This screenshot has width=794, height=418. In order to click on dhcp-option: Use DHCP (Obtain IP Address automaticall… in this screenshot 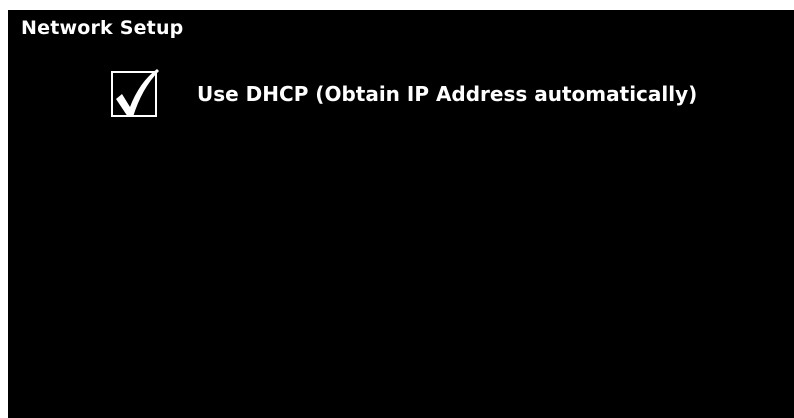, I will do `click(404, 94)`.